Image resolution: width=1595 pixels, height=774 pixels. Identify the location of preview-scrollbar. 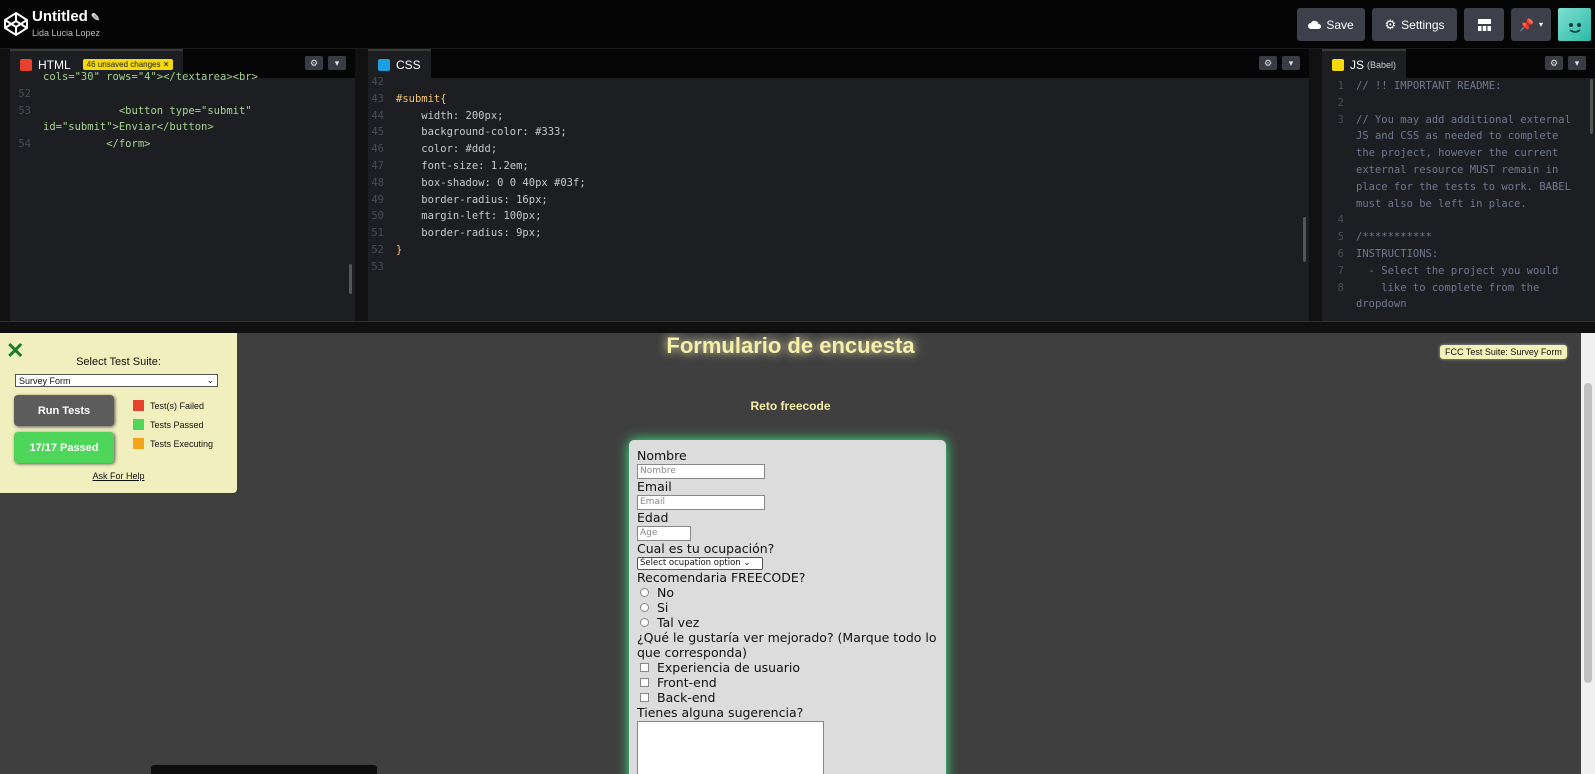
(1588, 553).